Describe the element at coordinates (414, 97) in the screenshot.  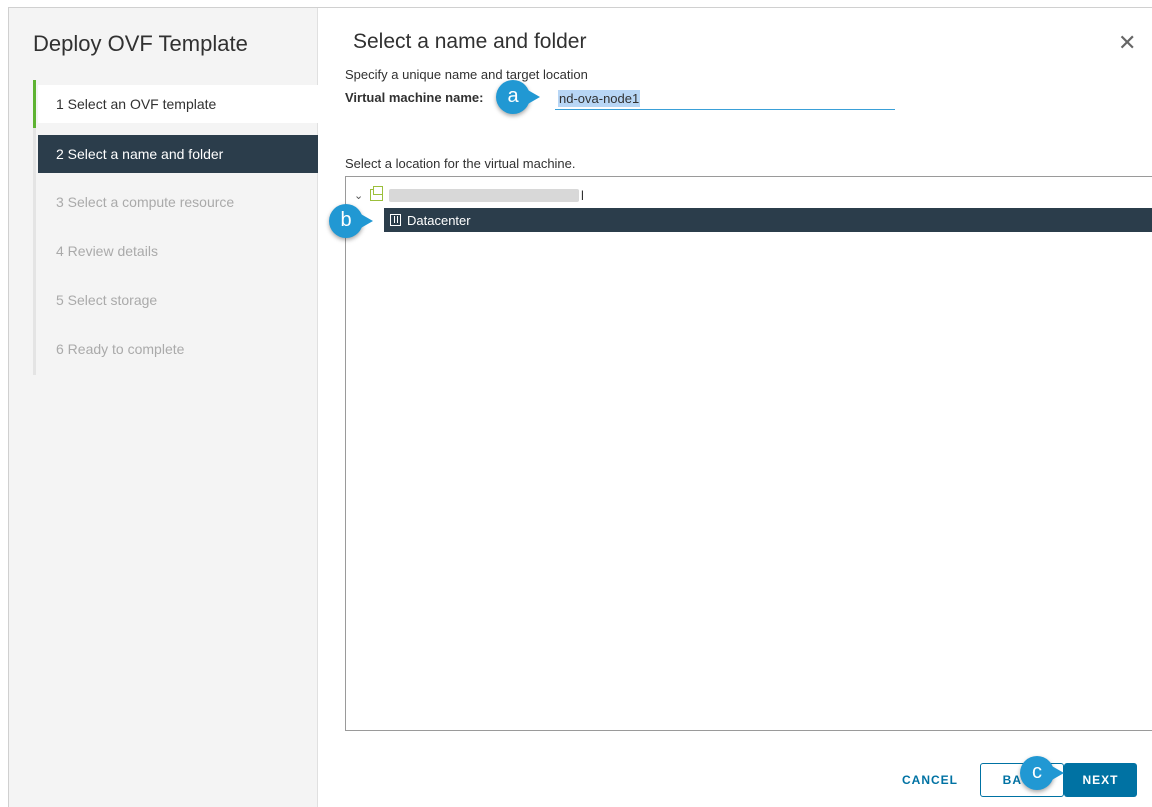
I see `vm-name-label: Virtual machine name:` at that location.